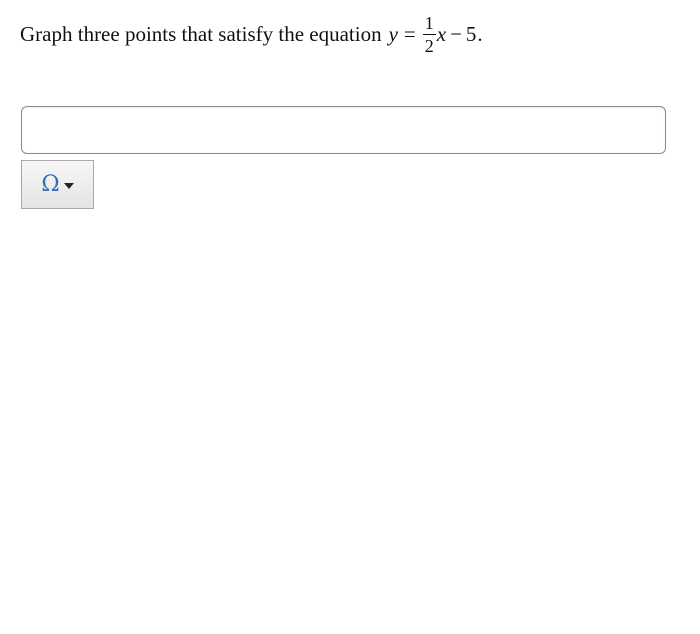 Image resolution: width=700 pixels, height=634 pixels. Describe the element at coordinates (393, 34) in the screenshot. I see `equation-lhs: y` at that location.